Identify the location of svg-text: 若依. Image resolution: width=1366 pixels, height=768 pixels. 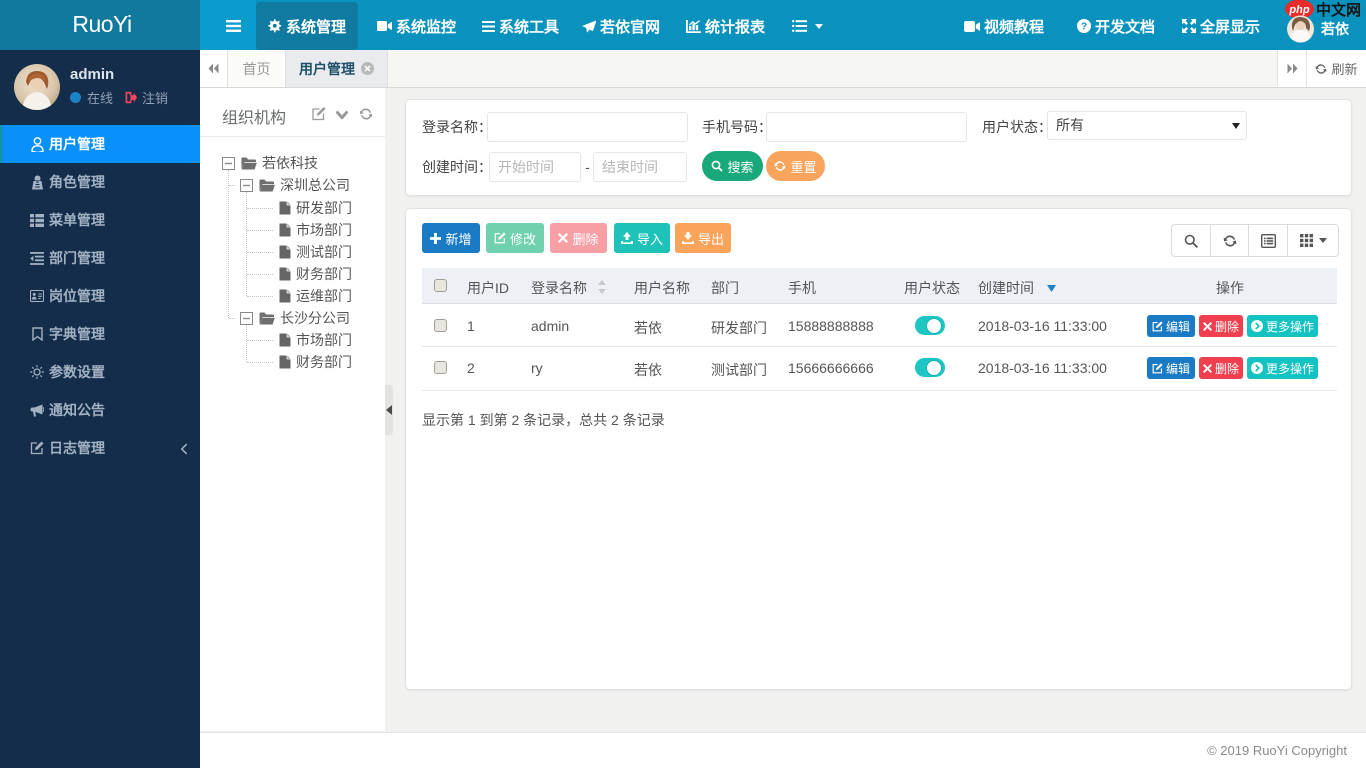
(1335, 29).